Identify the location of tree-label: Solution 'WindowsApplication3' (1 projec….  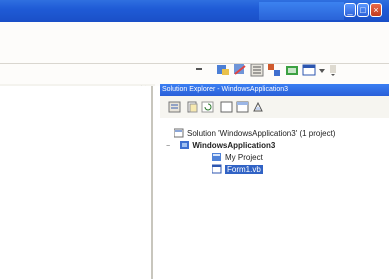
(261, 133).